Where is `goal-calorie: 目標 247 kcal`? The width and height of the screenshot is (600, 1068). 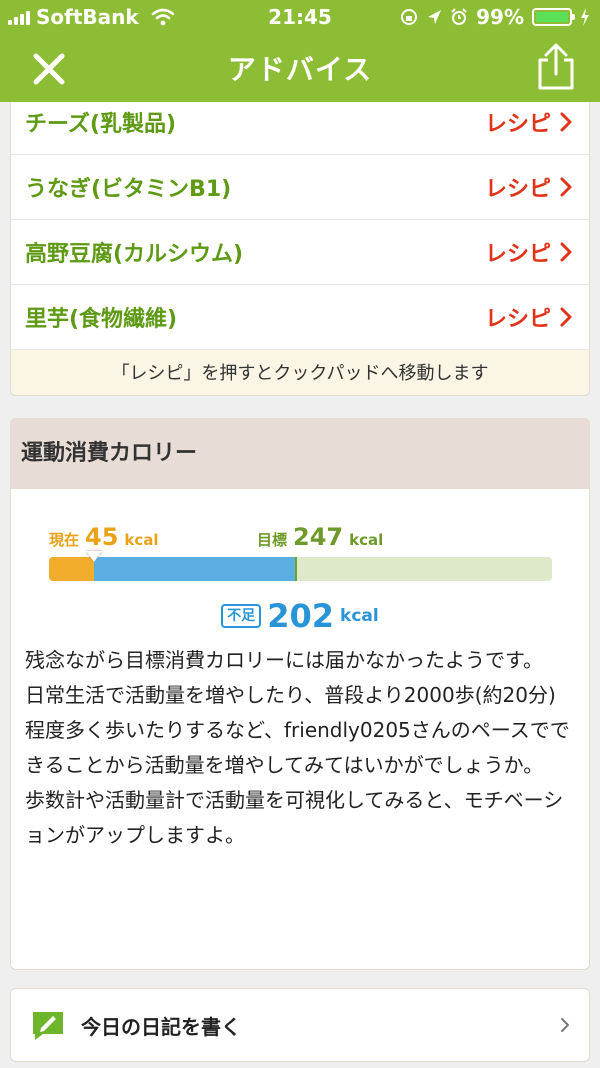 goal-calorie: 目標 247 kcal is located at coordinates (320, 537).